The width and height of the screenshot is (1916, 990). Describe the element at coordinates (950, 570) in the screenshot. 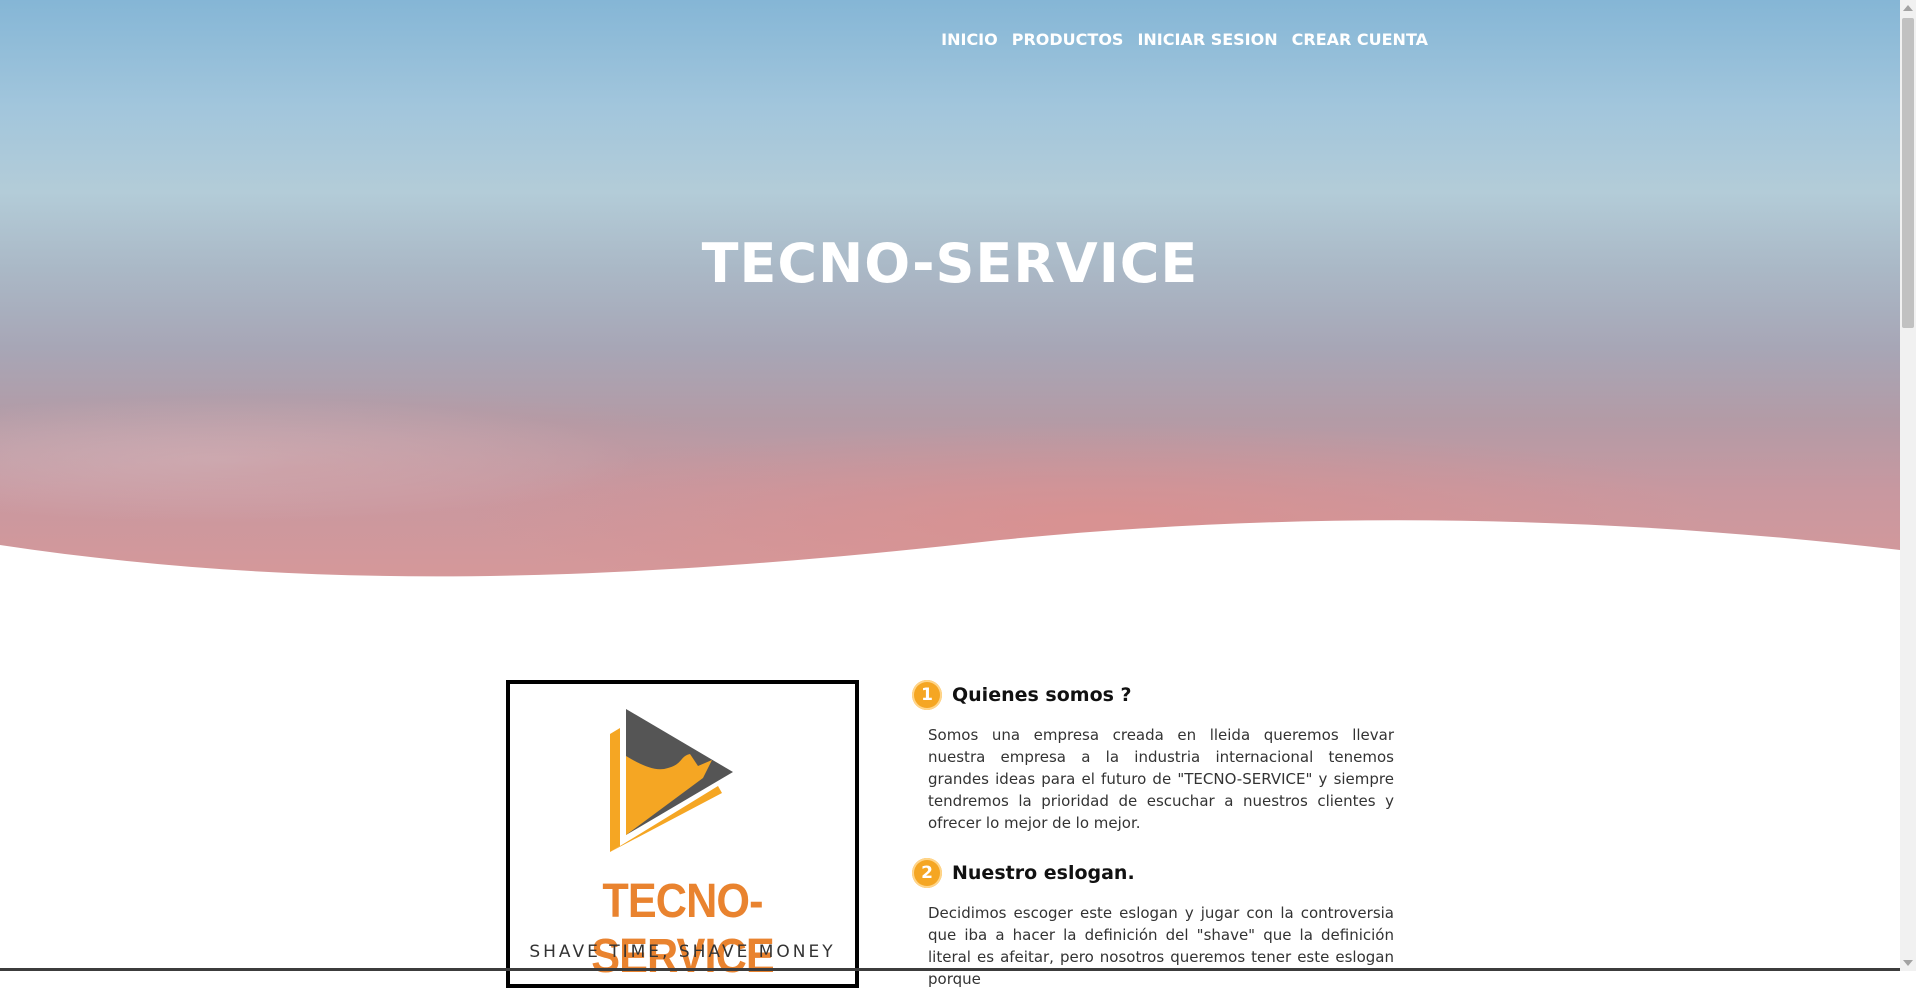

I see `hero-wave-divider` at that location.